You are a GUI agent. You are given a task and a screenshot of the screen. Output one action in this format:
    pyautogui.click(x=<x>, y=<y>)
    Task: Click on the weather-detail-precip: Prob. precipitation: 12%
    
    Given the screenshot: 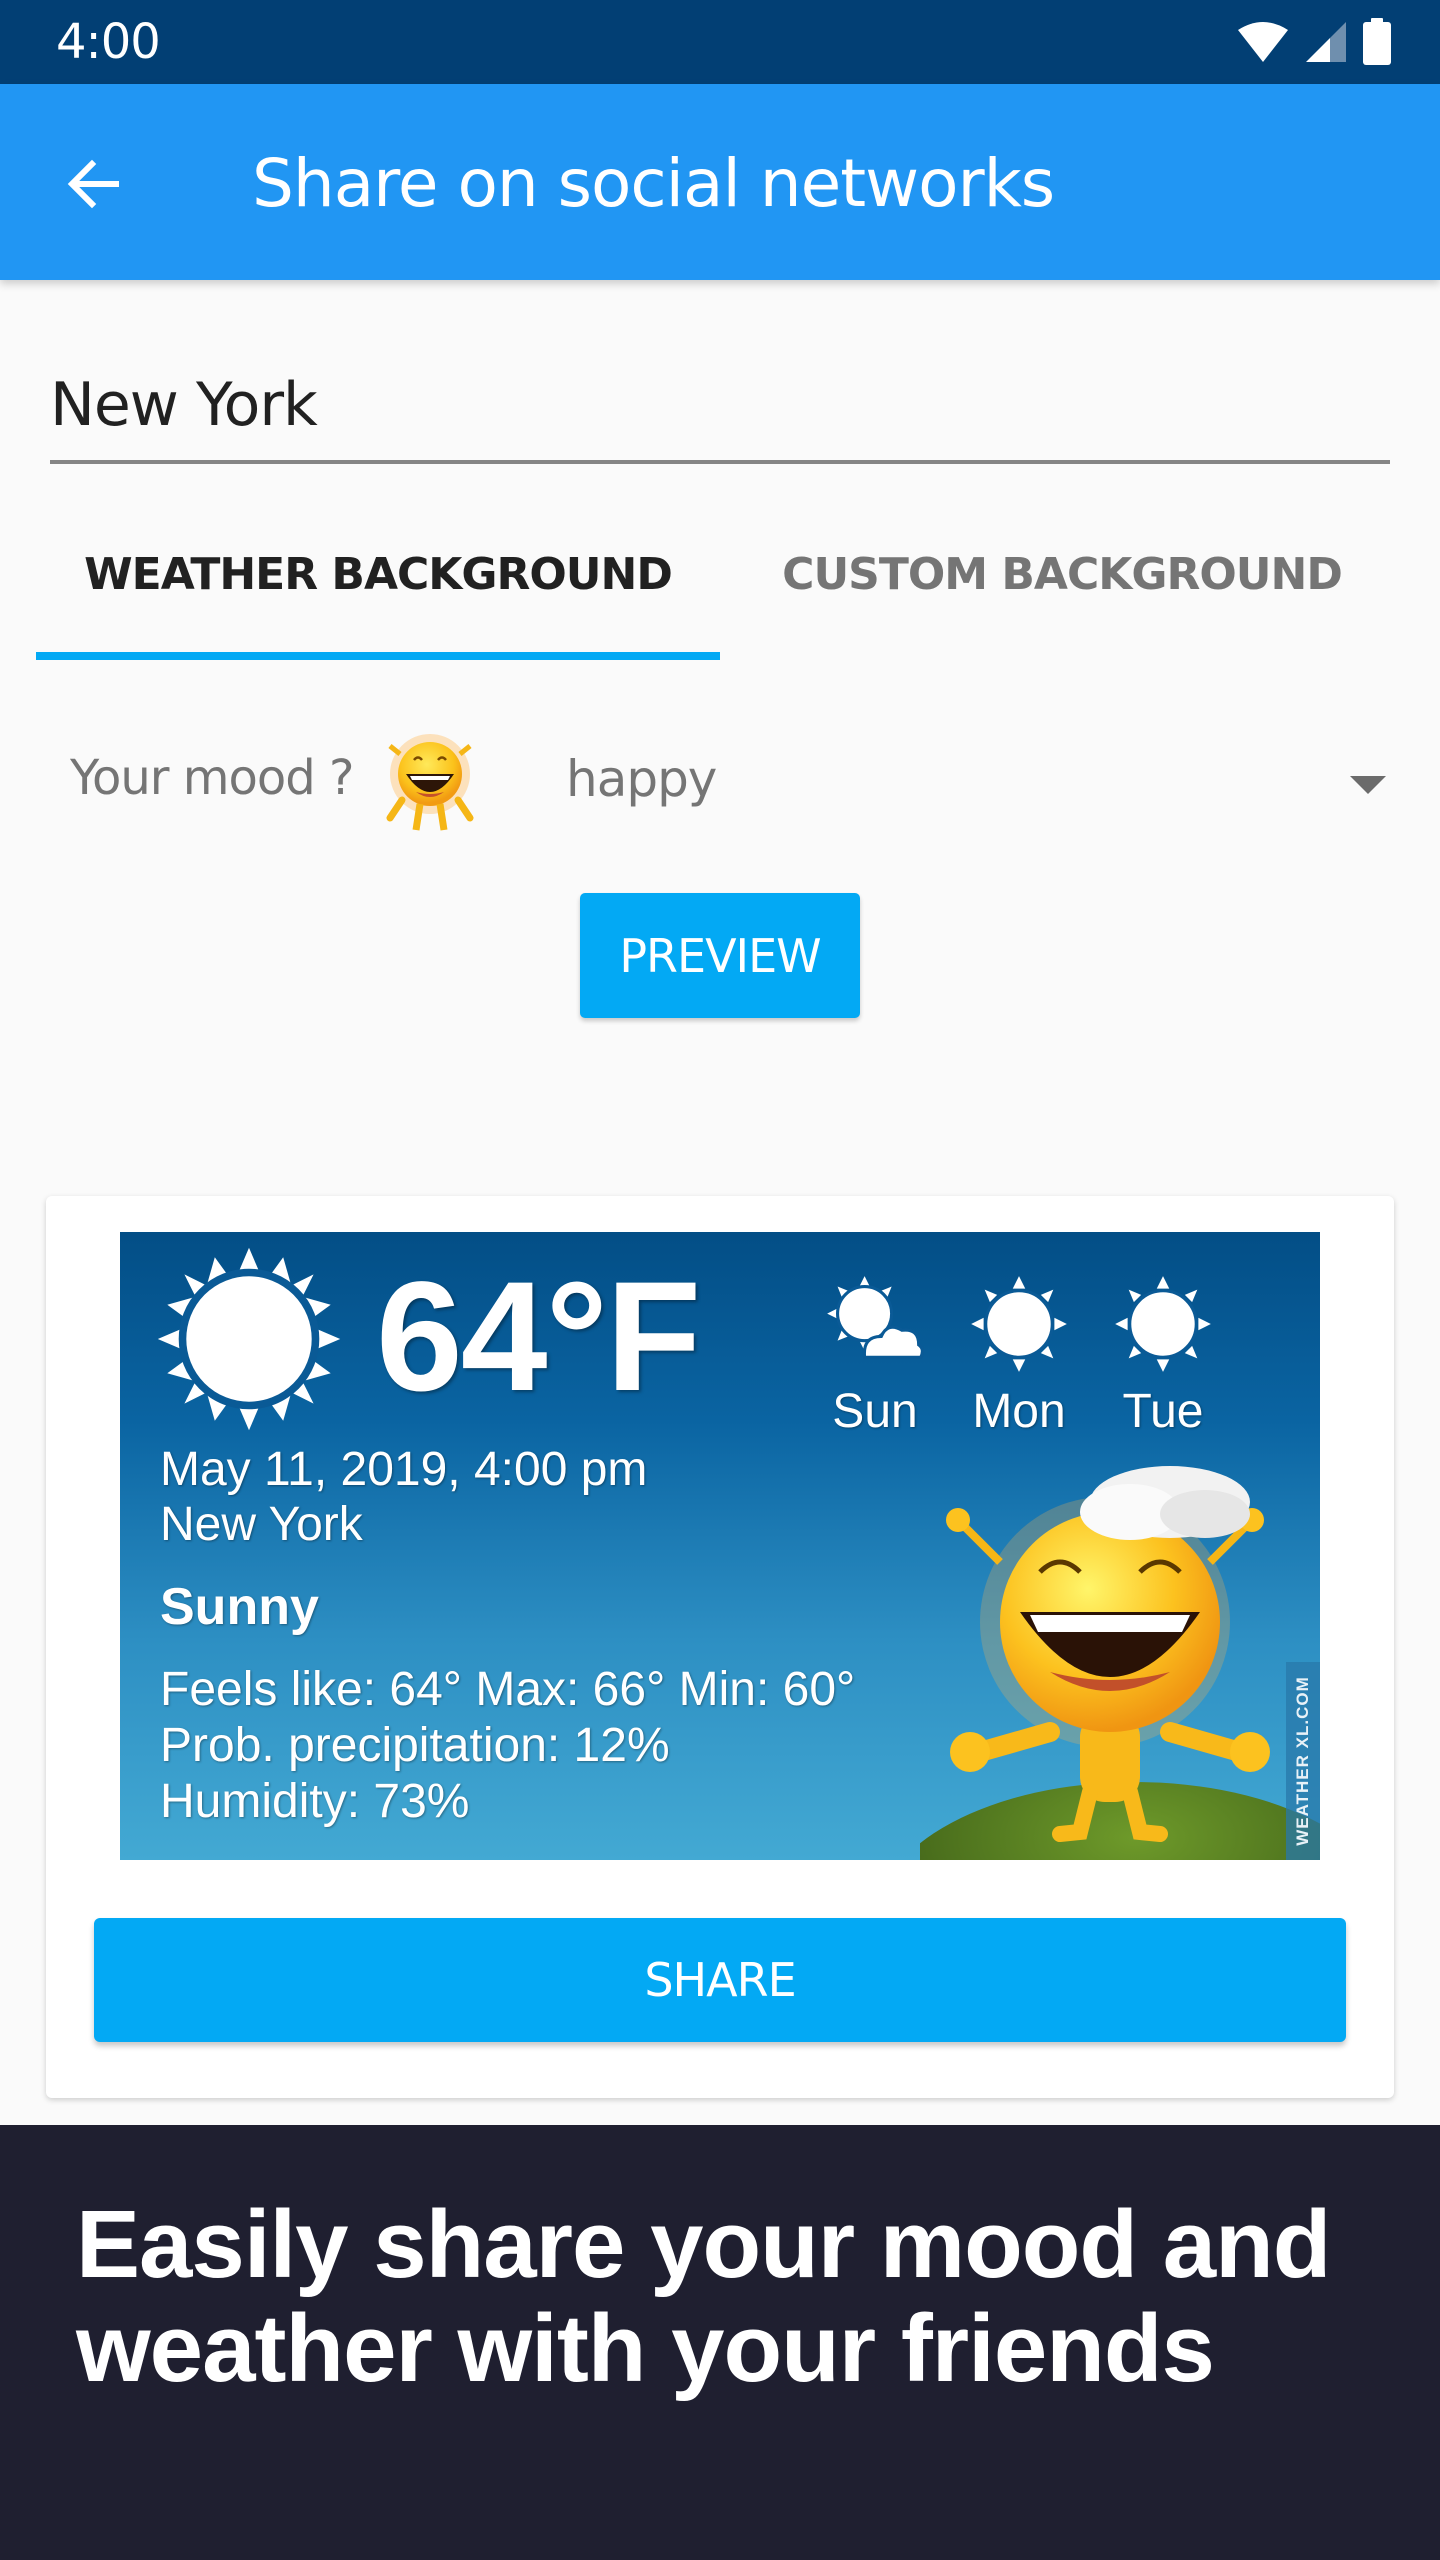 What is the action you would take?
    pyautogui.click(x=415, y=1745)
    